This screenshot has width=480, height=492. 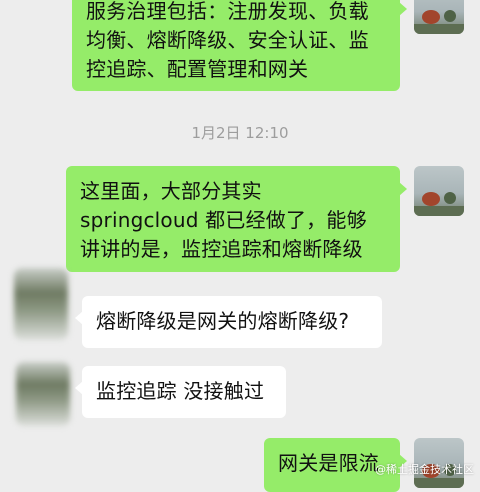 I want to click on message-bubble-theirs: 熔断降级是网关的熔断降级?, so click(x=228, y=322).